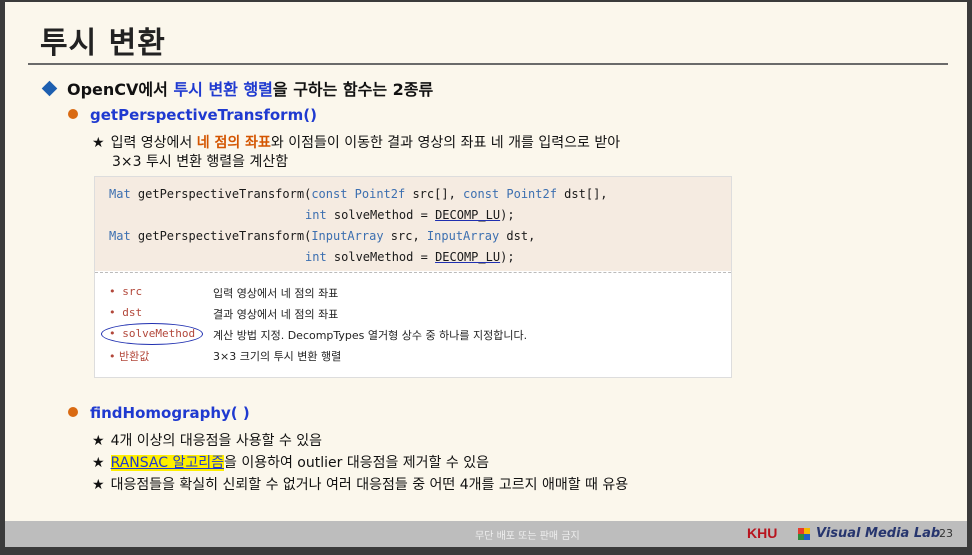  Describe the element at coordinates (276, 314) in the screenshot. I see `param-desc-dst: 결과 영상에서 네 점의 좌표` at that location.